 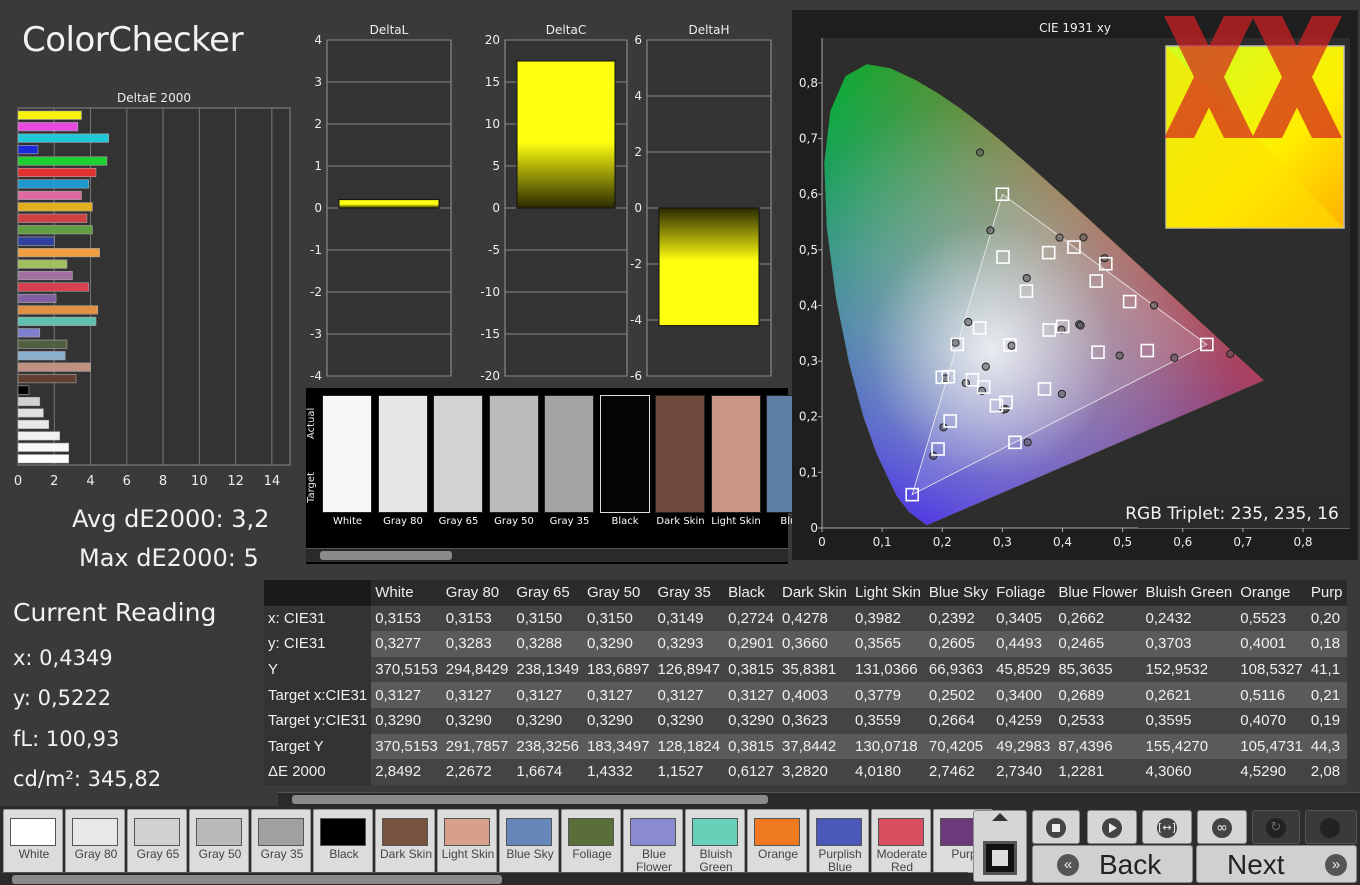 What do you see at coordinates (96, 854) in the screenshot?
I see `patch-label: Gray 80` at bounding box center [96, 854].